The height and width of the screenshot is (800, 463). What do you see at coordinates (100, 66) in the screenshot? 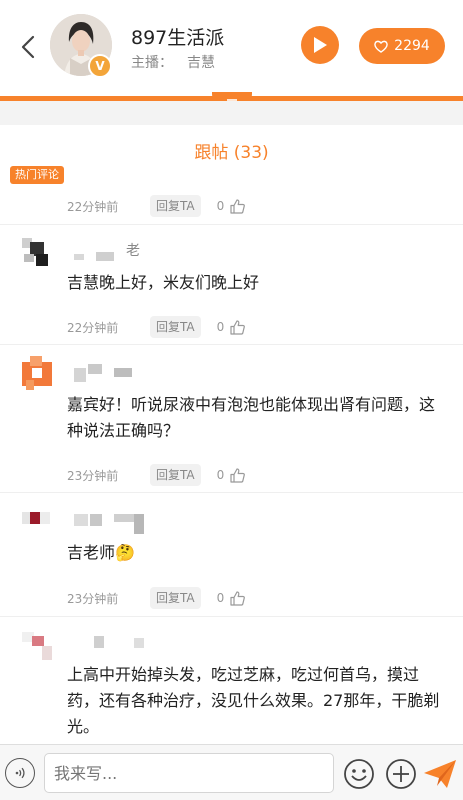
I see `vip-badge: V` at bounding box center [100, 66].